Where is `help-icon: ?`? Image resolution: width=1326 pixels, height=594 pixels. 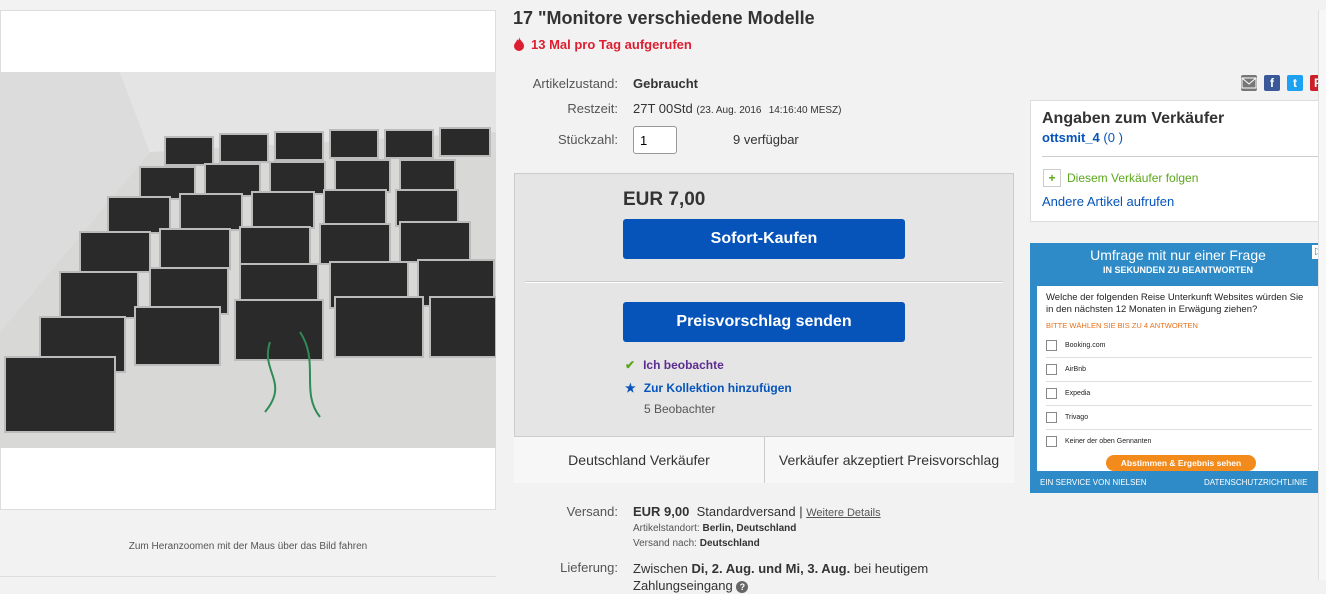 help-icon: ? is located at coordinates (742, 587).